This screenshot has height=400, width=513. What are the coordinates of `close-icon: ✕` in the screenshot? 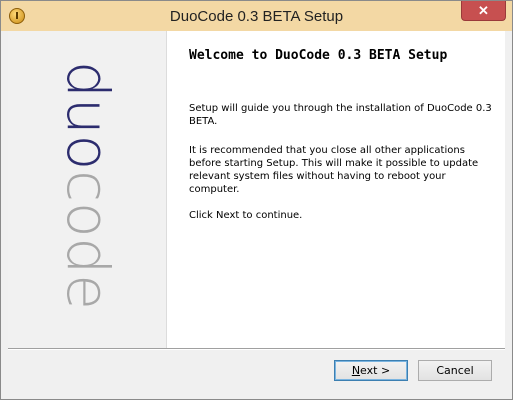 It's located at (483, 10).